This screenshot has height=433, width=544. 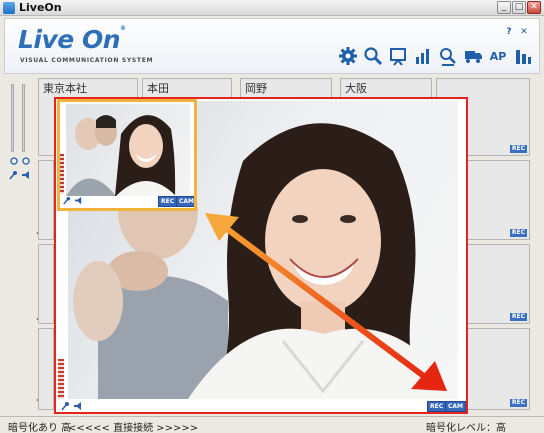 I want to click on close-button: ✕, so click(x=534, y=7).